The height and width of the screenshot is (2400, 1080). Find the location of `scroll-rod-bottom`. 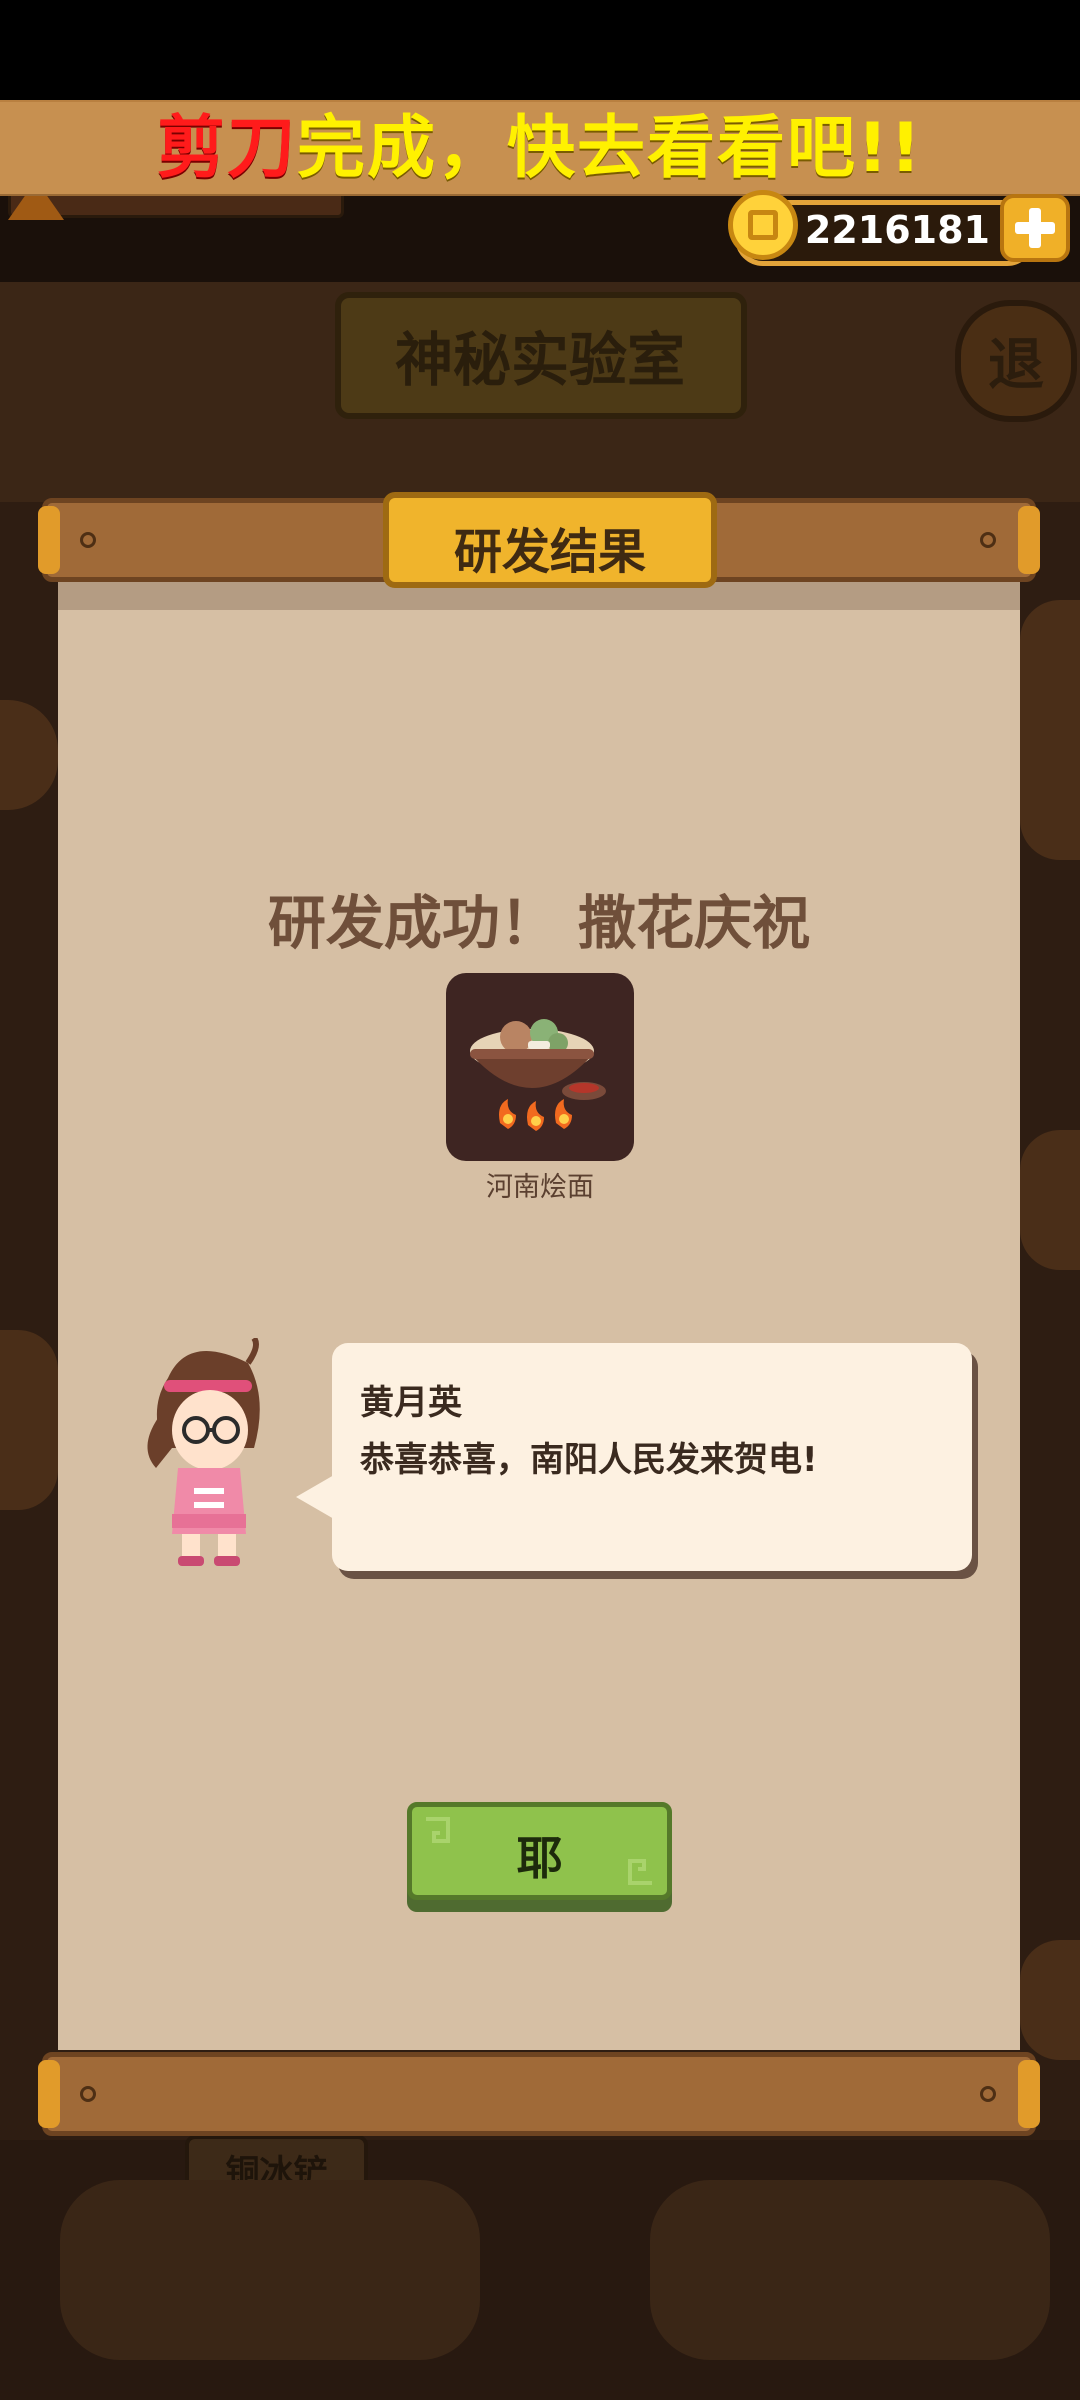

scroll-rod-bottom is located at coordinates (539, 2094).